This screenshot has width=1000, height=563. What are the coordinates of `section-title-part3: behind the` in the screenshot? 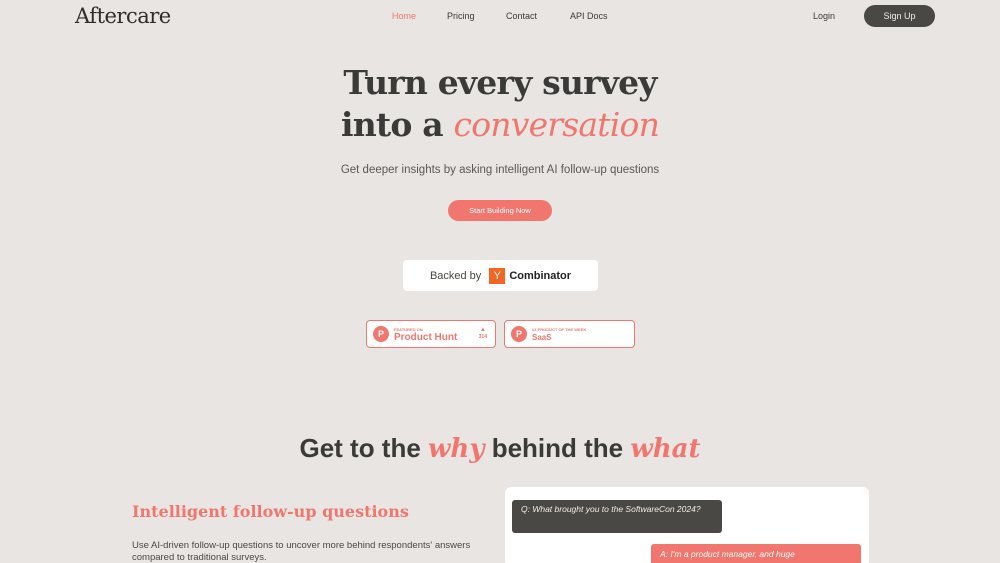 It's located at (557, 448).